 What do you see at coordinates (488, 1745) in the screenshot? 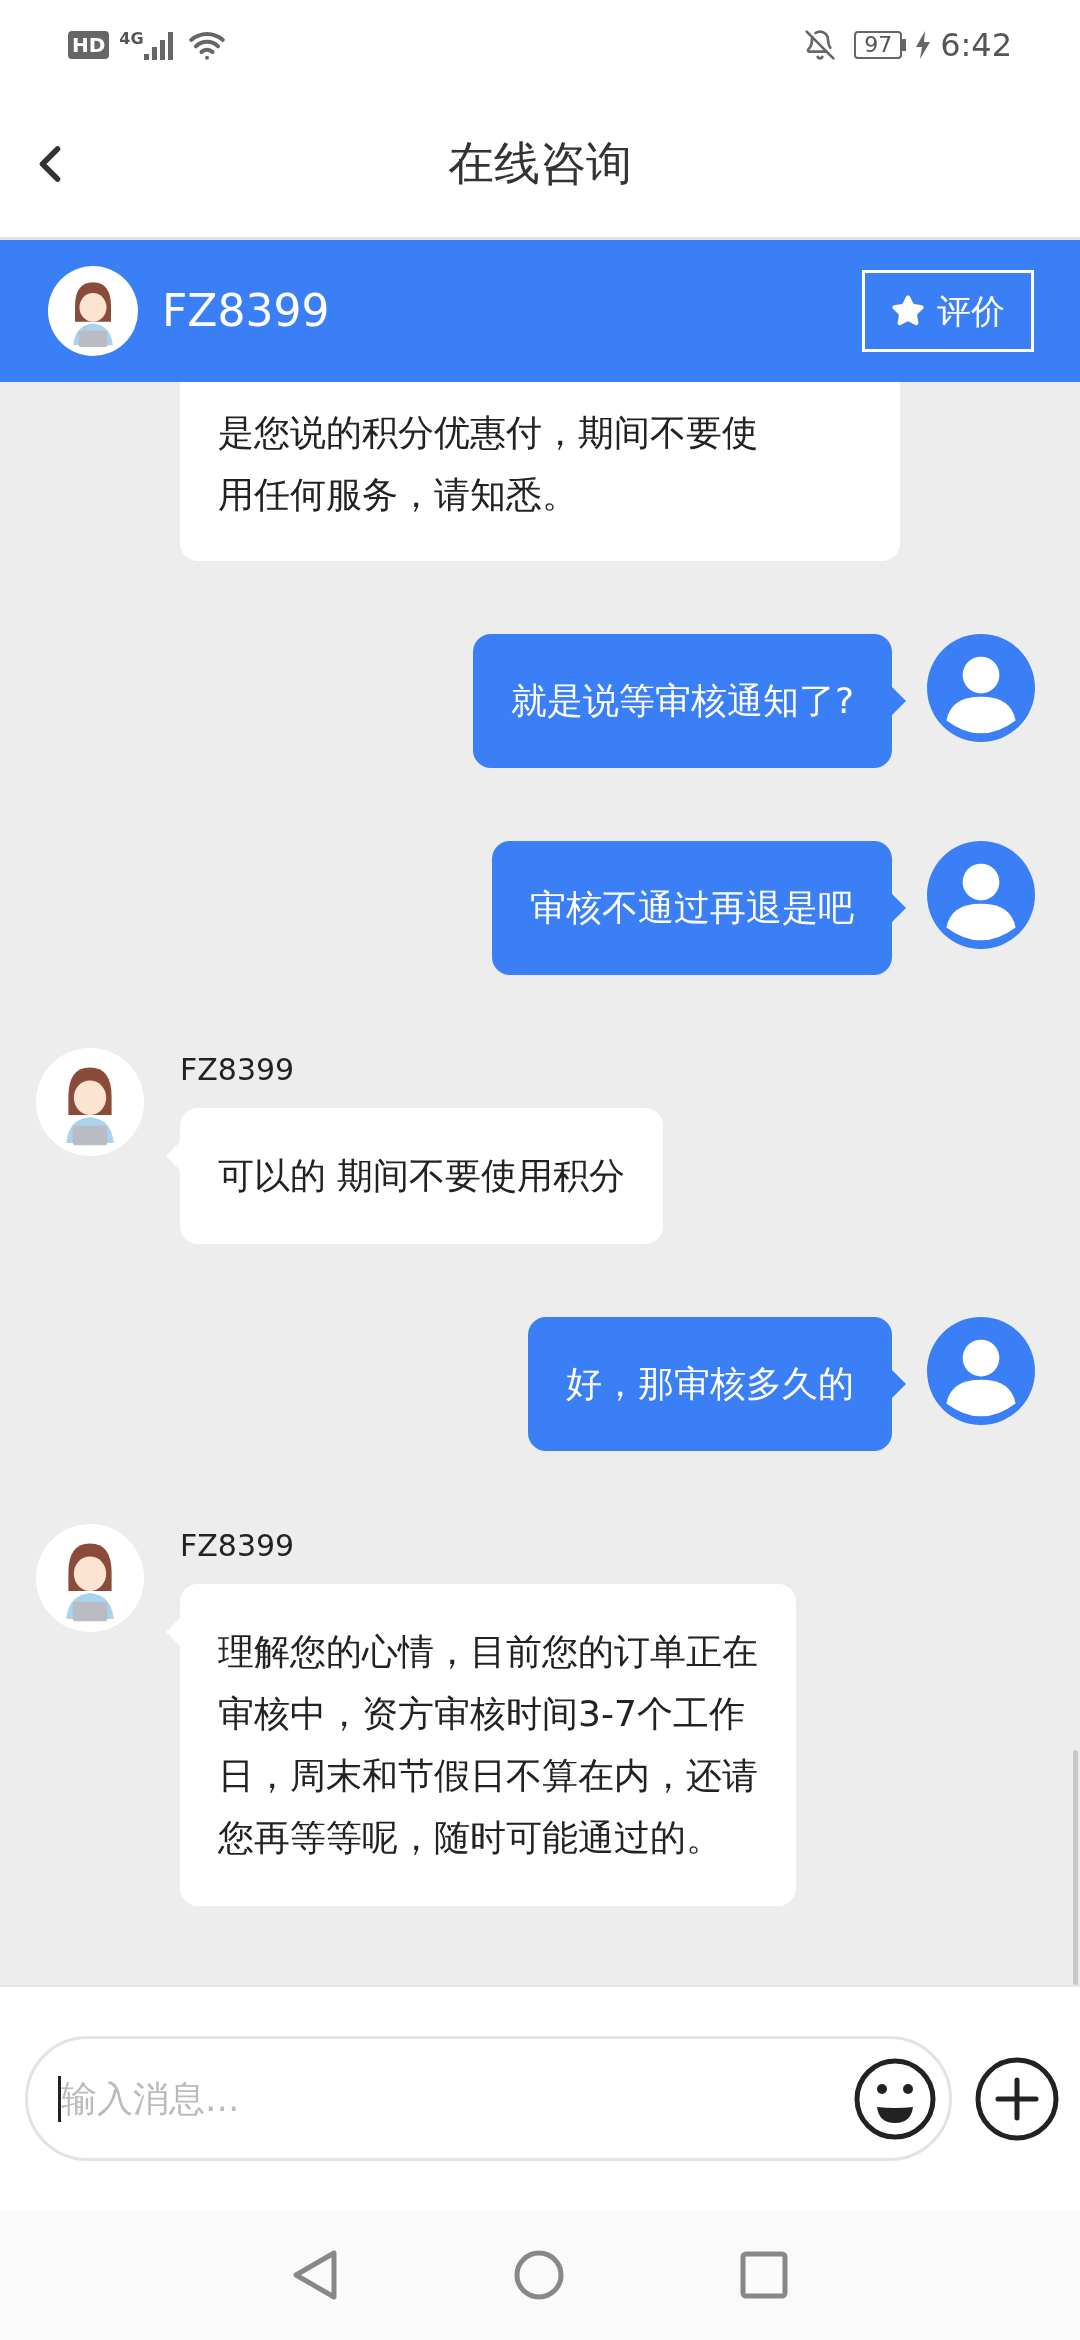
I see `message-text: 理解您的心情，目前您的订单正在 审核中，资方审核时间3-7个工作 日，周末和节假日不算在内，还请 您再等等呢，随时可能通过的。` at bounding box center [488, 1745].